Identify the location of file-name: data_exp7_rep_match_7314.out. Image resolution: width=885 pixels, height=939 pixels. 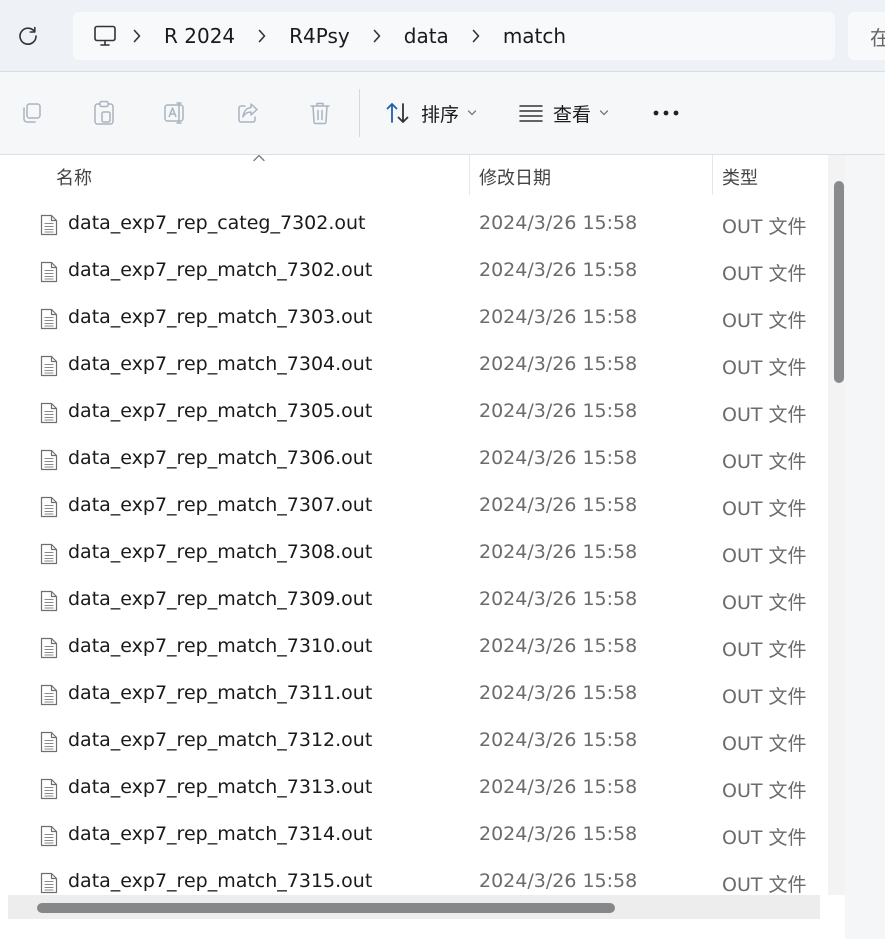
(220, 834).